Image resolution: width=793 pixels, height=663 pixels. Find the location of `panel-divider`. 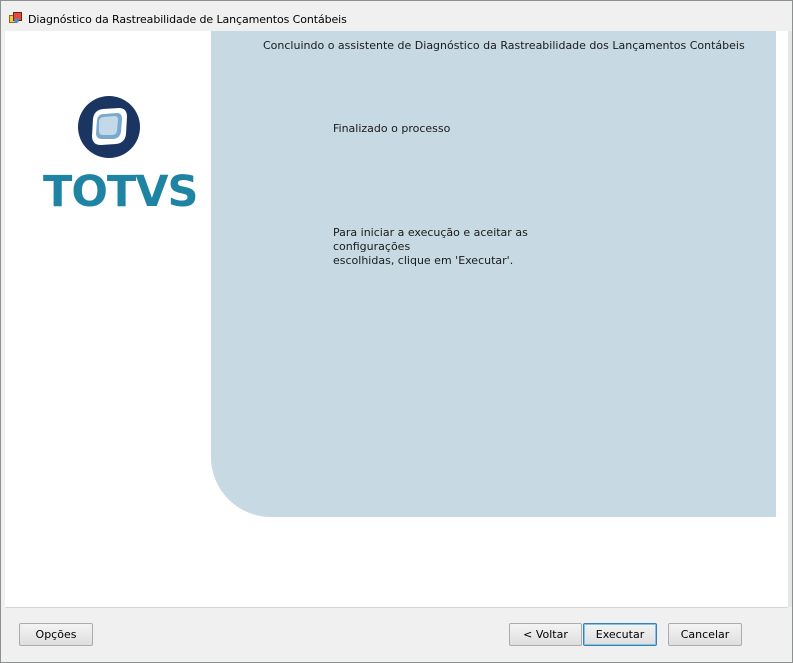

panel-divider is located at coordinates (777, 274).